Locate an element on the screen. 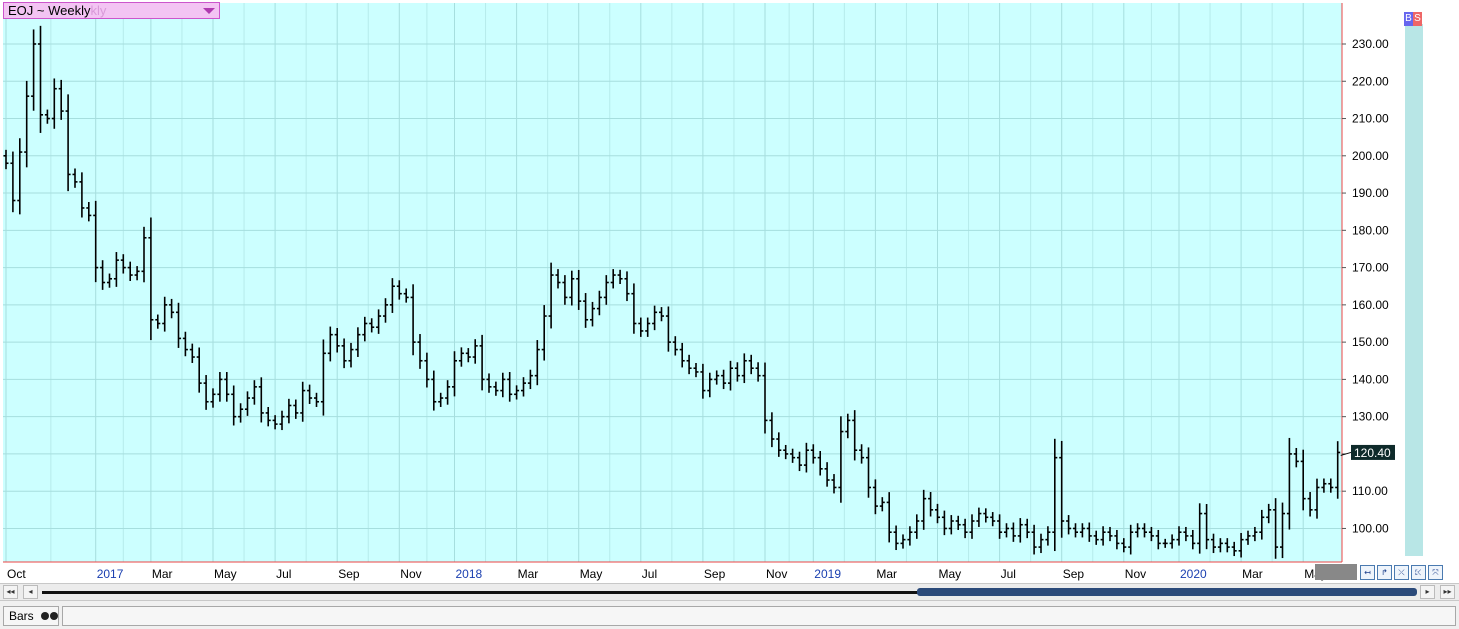  scroll-thumb is located at coordinates (1167, 592).